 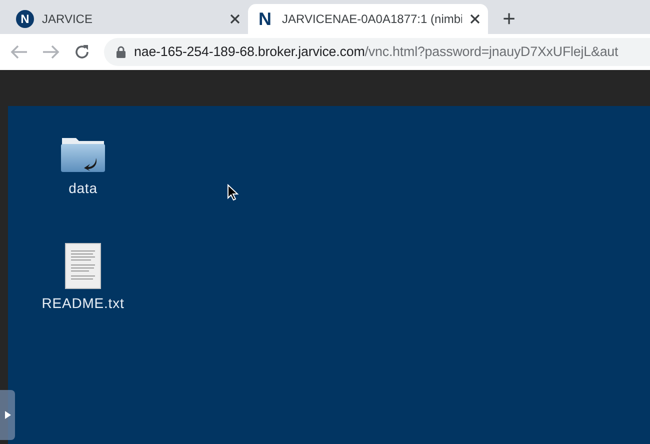 What do you see at coordinates (121, 52) in the screenshot?
I see `lock-icon` at bounding box center [121, 52].